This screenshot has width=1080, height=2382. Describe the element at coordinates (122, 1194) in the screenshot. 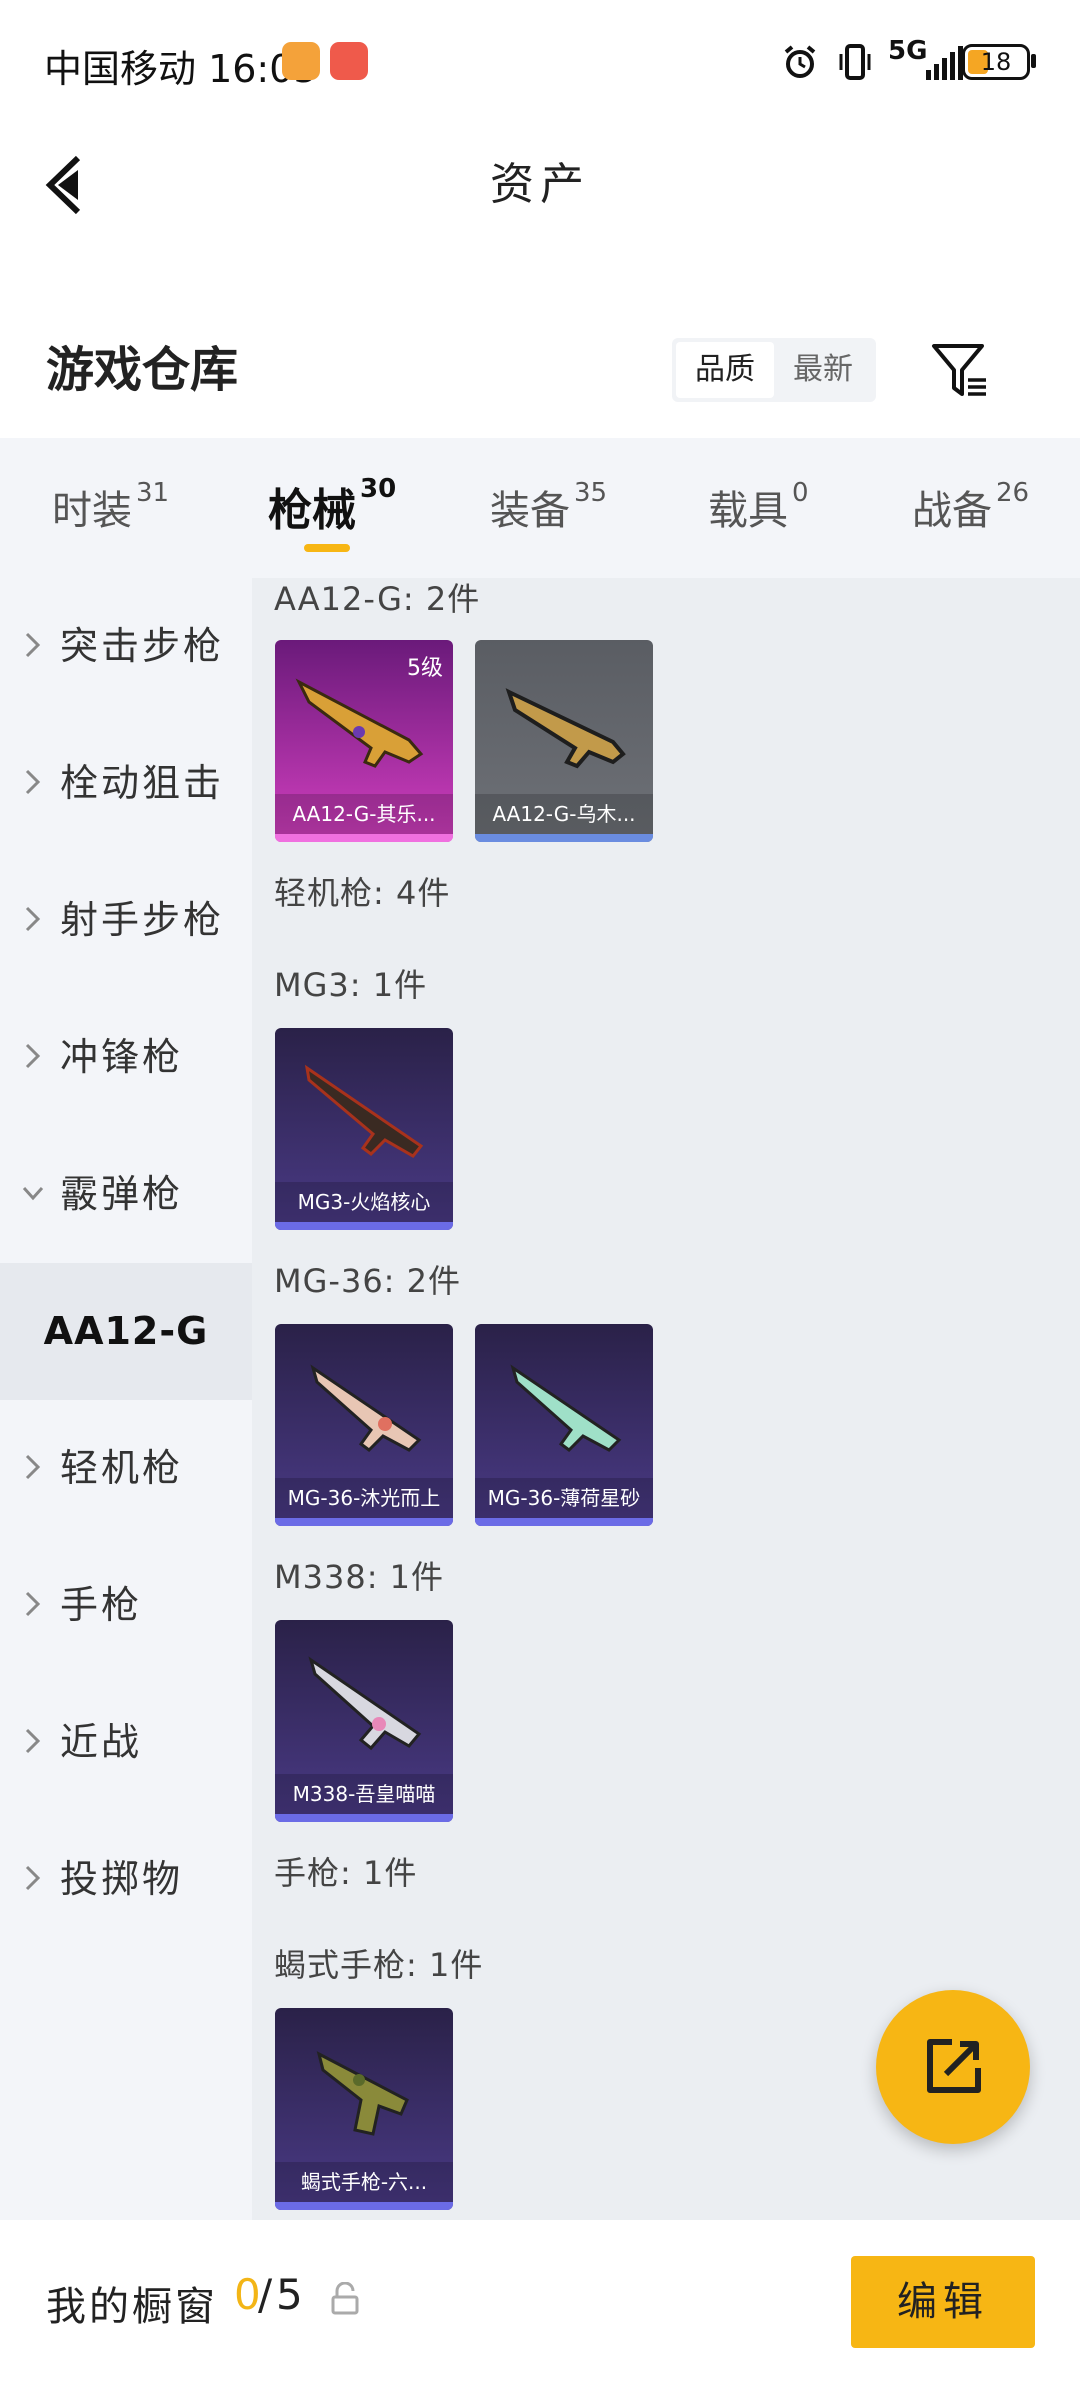

I see `sidebar-item-label: 霰弹枪` at that location.